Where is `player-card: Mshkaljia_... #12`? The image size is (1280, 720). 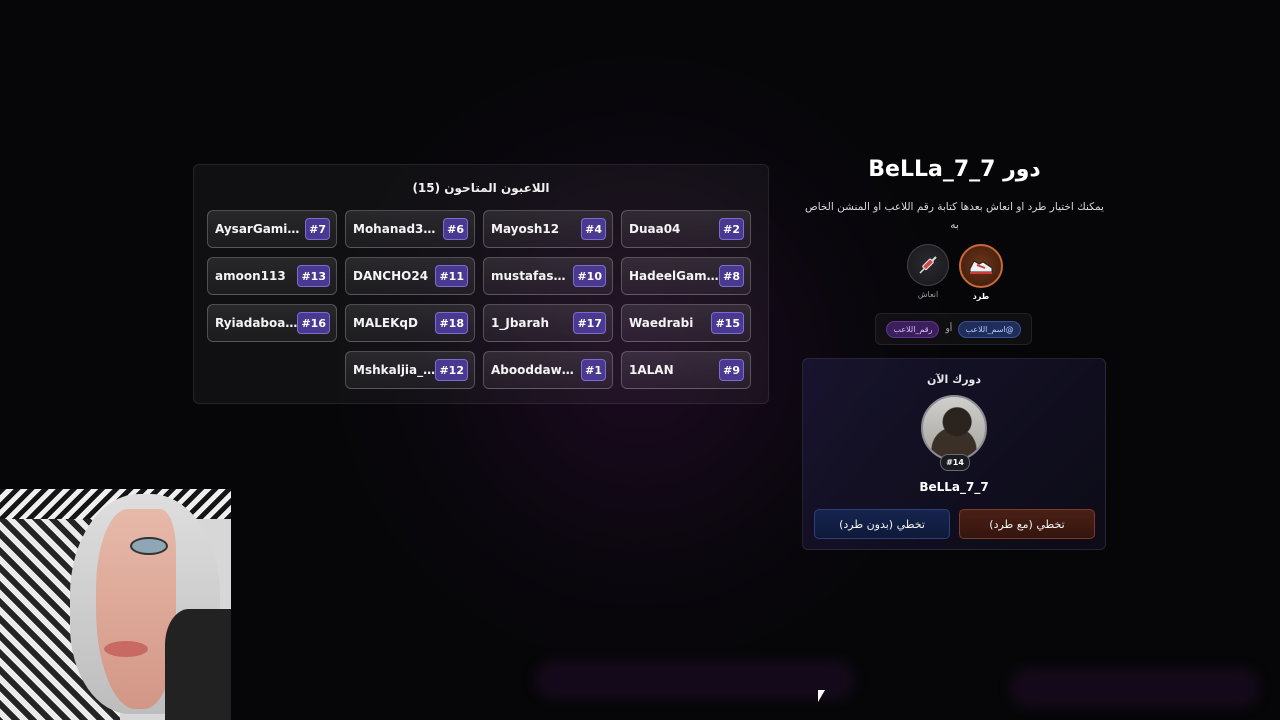 player-card: Mshkaljia_... #12 is located at coordinates (410, 370).